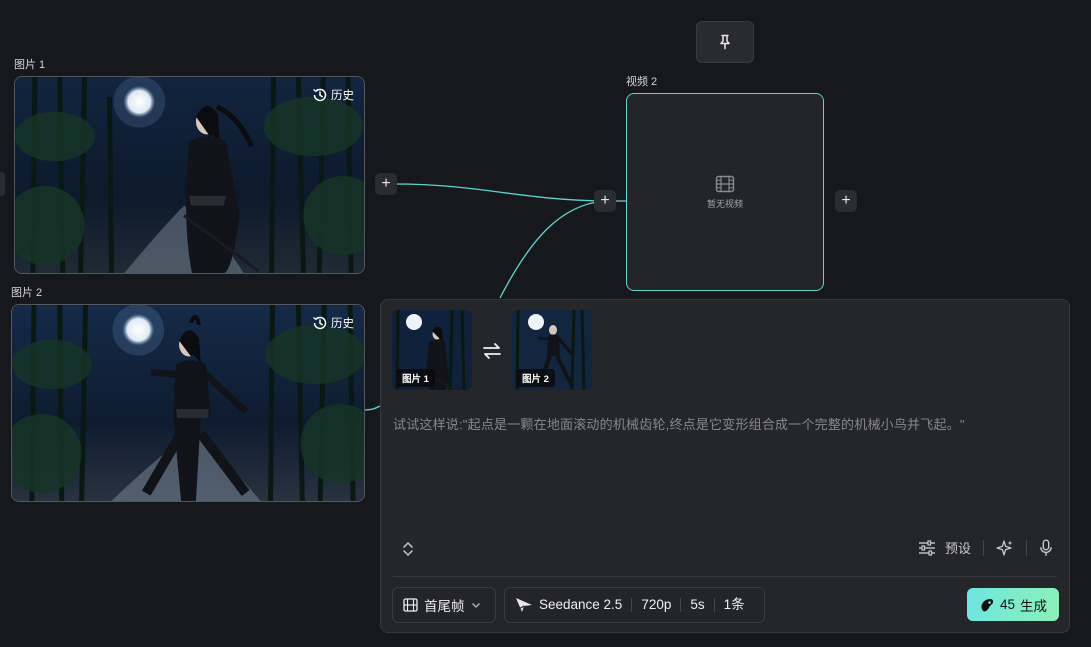 This screenshot has width=1091, height=647. I want to click on image-node-2: 历史, so click(188, 403).